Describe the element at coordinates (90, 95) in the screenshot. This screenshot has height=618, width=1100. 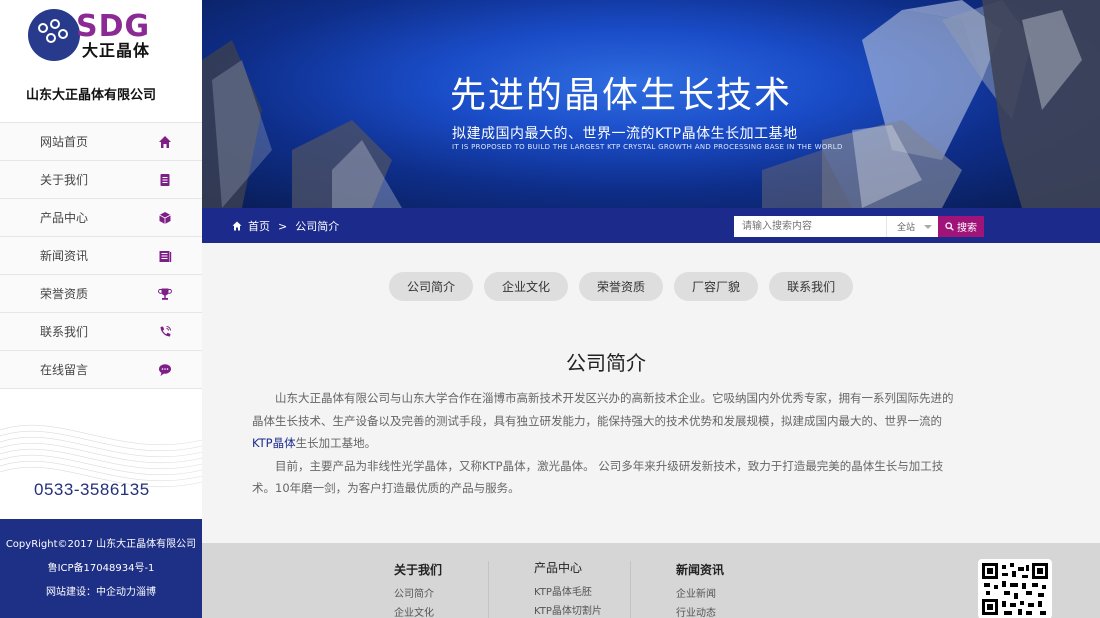
I see `company-name: 山东大正晶体有限公司` at that location.